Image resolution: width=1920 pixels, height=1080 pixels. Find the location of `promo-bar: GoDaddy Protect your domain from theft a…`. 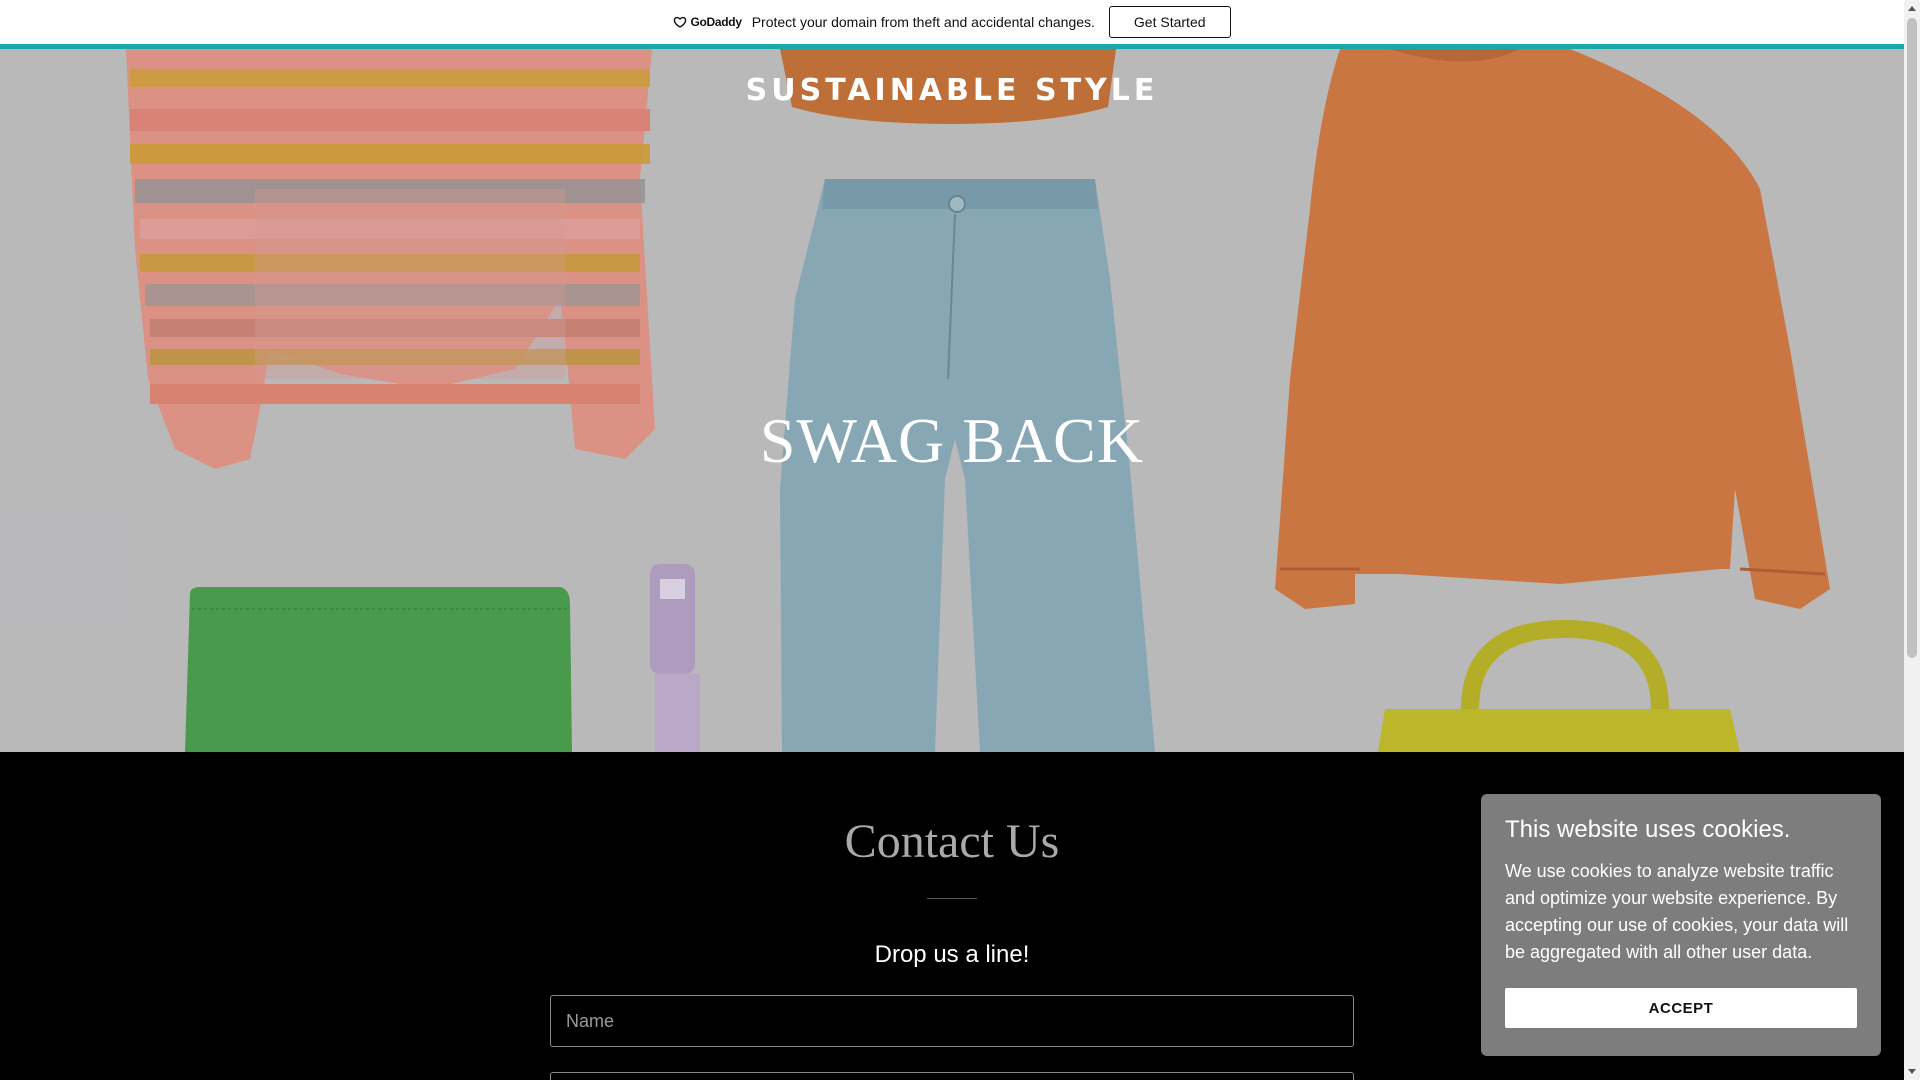

promo-bar: GoDaddy Protect your domain from theft a… is located at coordinates (952, 24).